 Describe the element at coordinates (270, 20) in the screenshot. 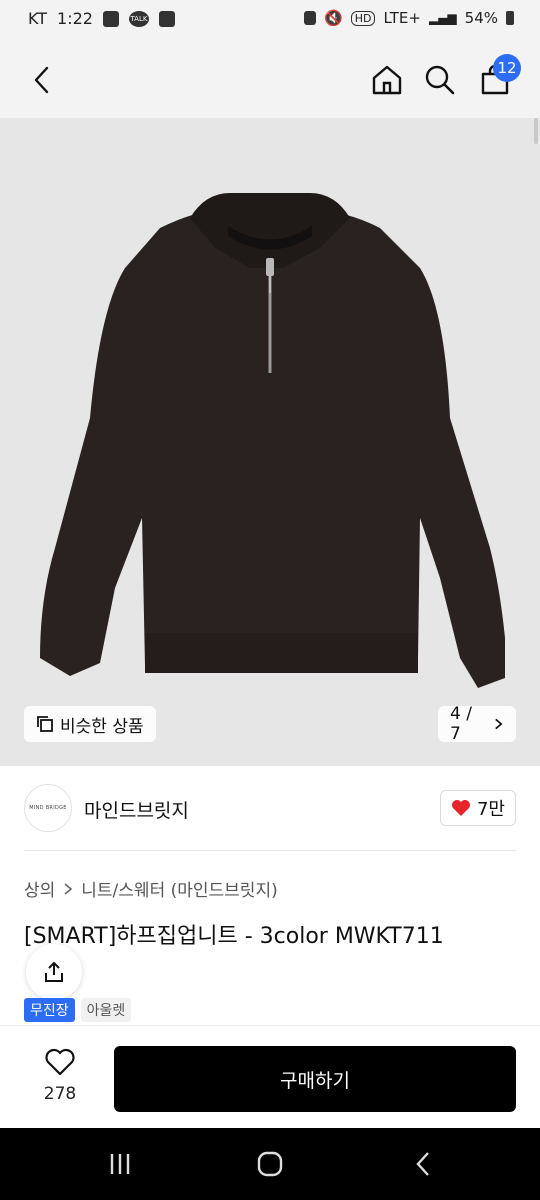

I see `status-bar: KT 1:22 TALK 🔇 HD LTE+ ▂▄▆ 54%` at that location.